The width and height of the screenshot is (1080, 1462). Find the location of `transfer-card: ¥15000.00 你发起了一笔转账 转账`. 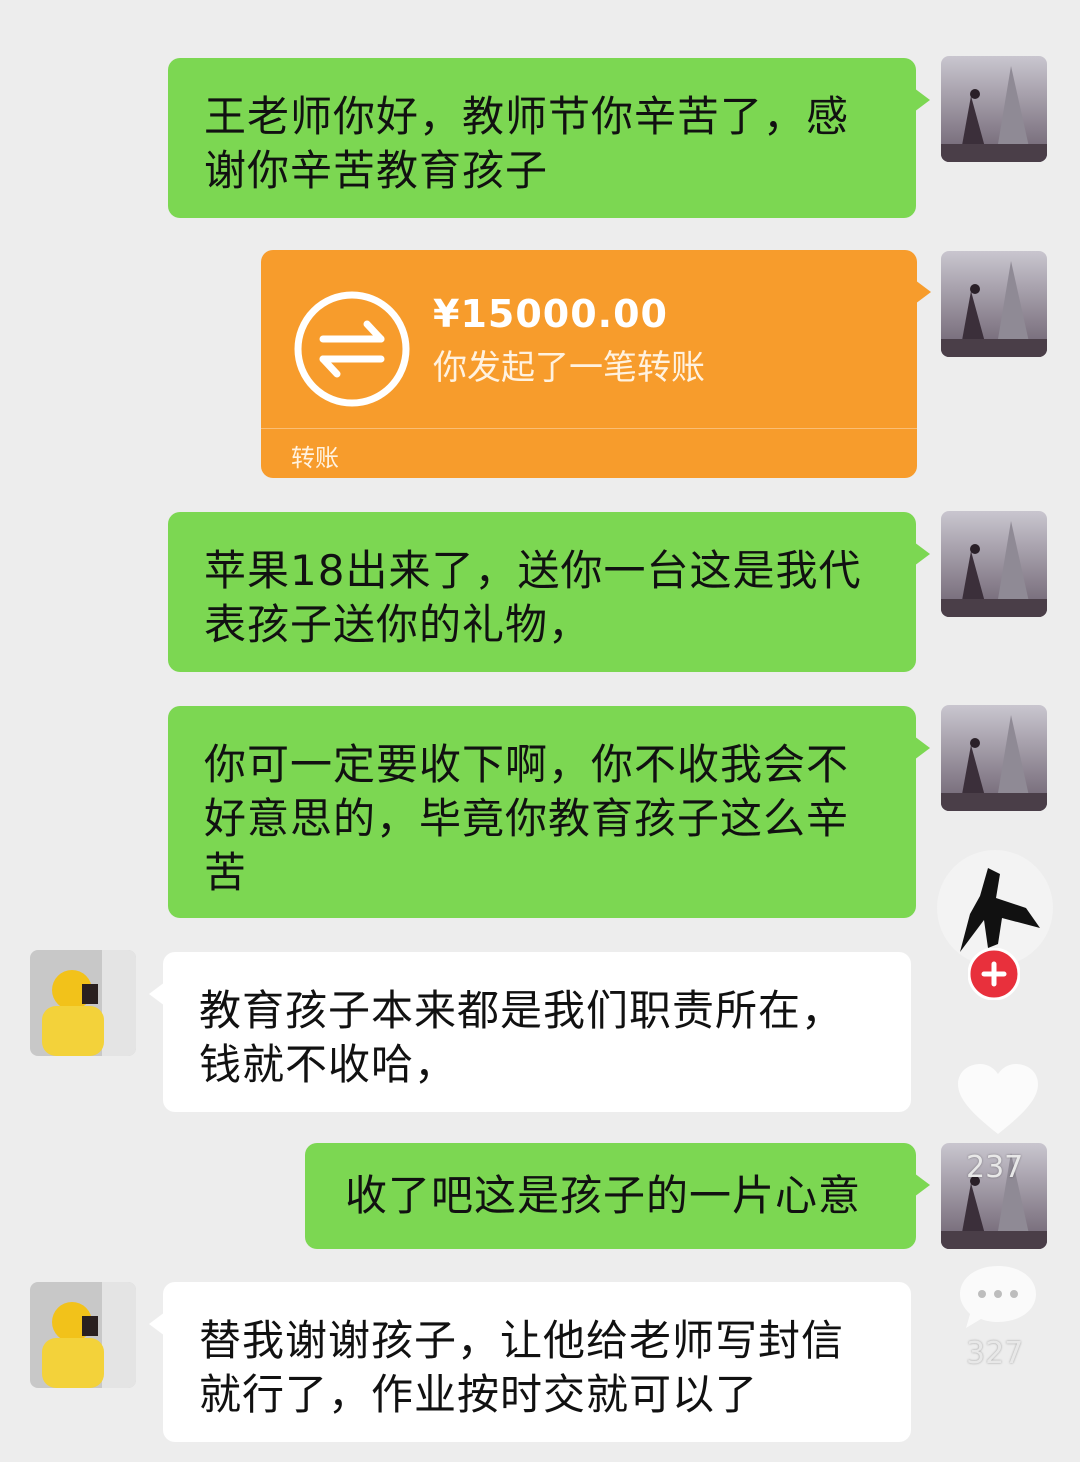

transfer-card: ¥15000.00 你发起了一笔转账 转账 is located at coordinates (596, 364).